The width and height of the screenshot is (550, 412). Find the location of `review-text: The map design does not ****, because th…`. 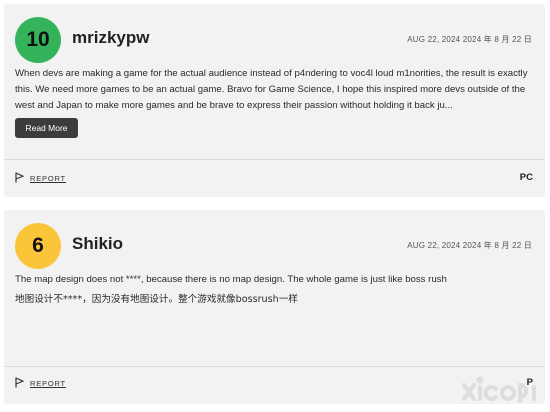

review-text: The map design does not ****, because th… is located at coordinates (231, 279).